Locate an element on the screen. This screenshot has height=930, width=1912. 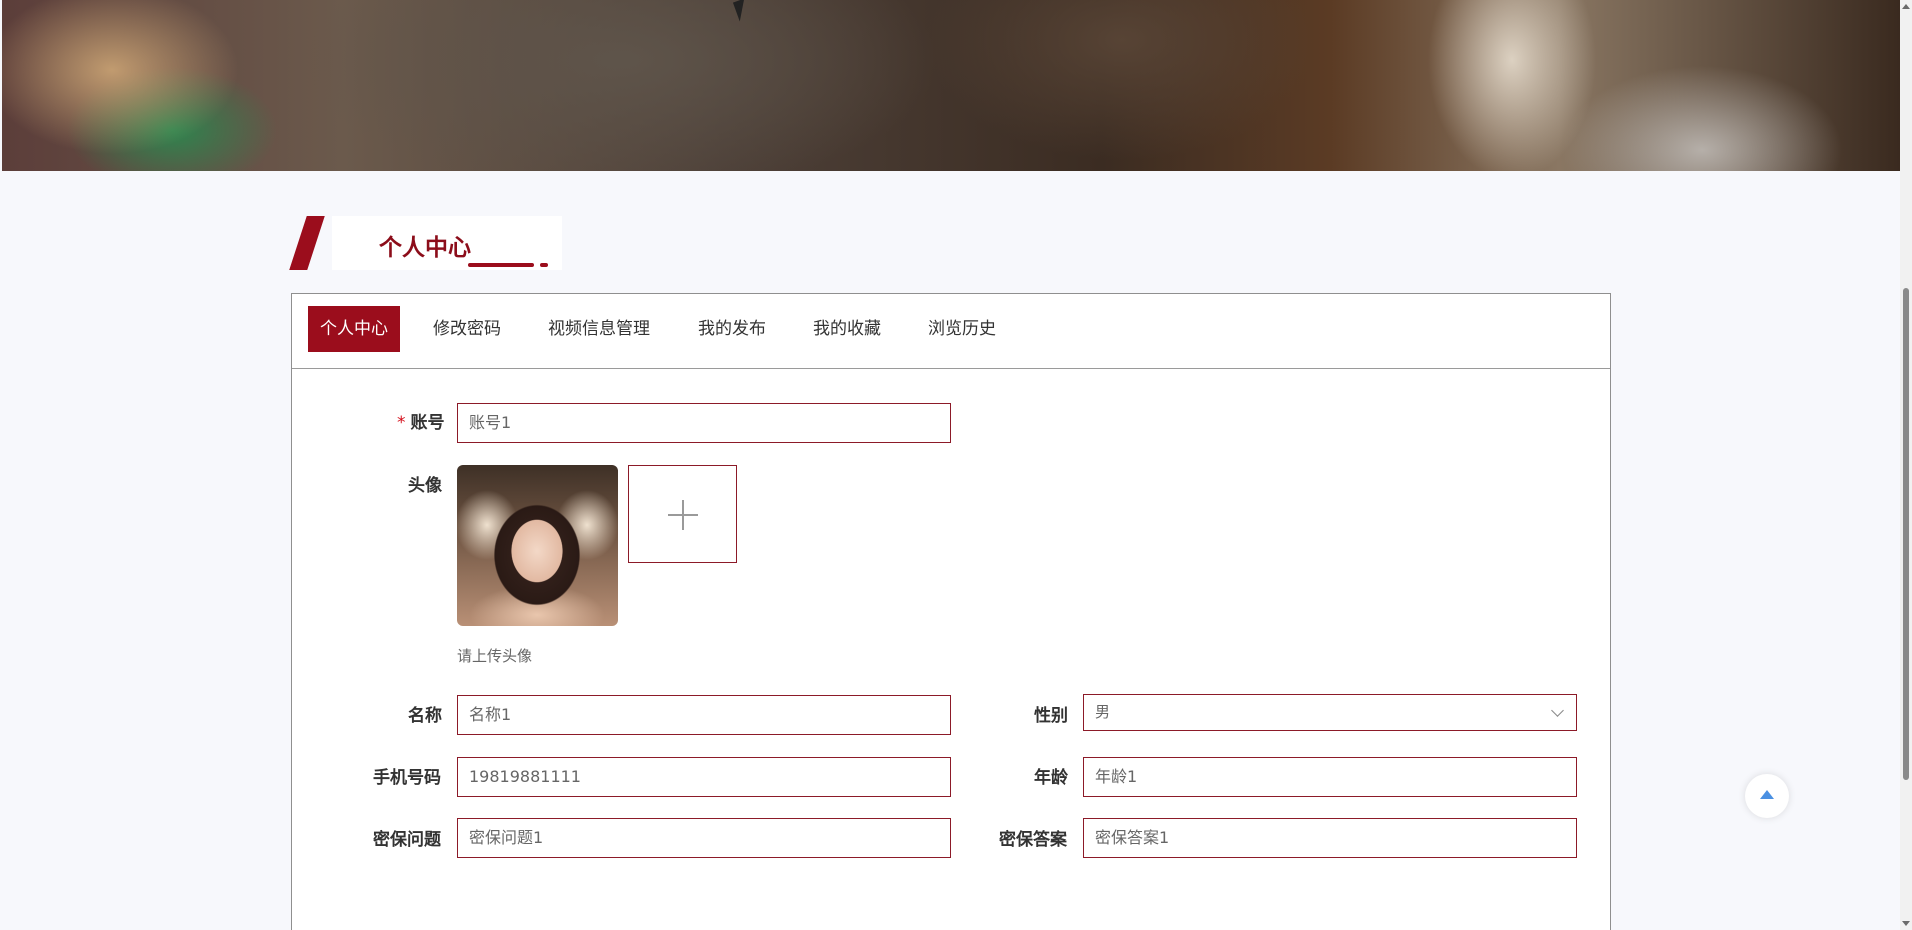
heading-accent-bar is located at coordinates (307, 243).